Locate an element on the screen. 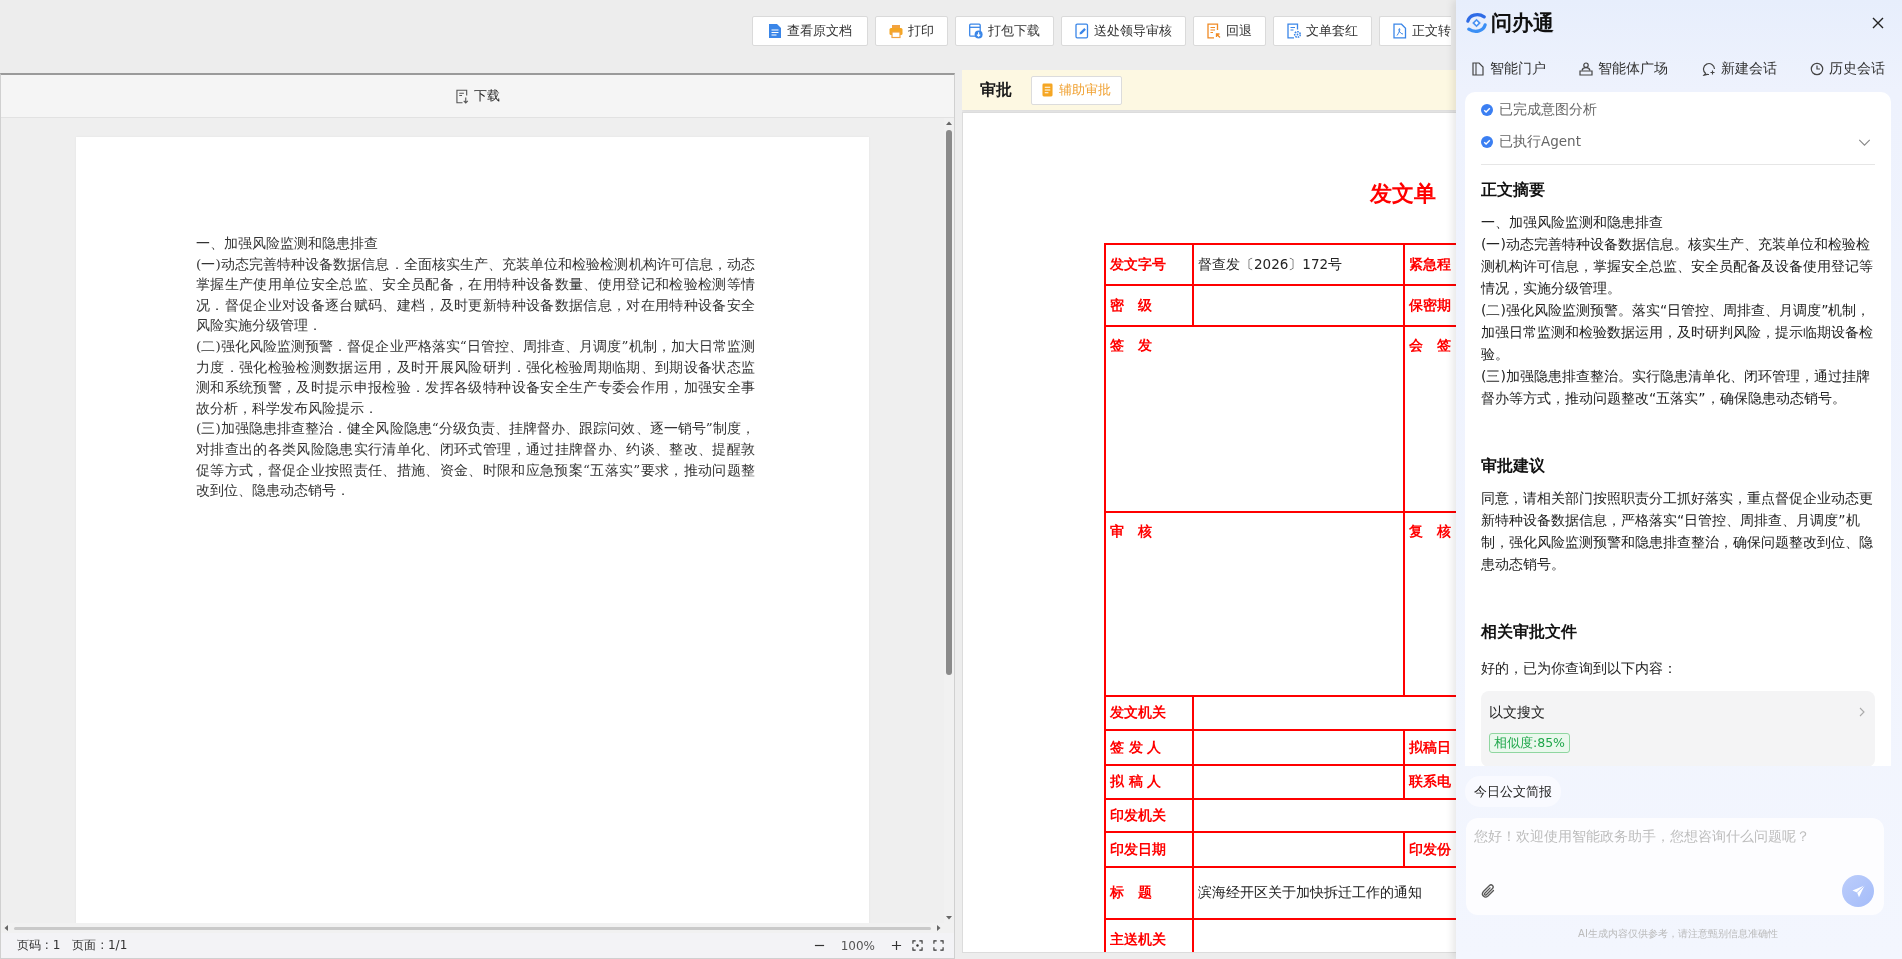 The image size is (1902, 959). paperclip-icon is located at coordinates (1488, 891).